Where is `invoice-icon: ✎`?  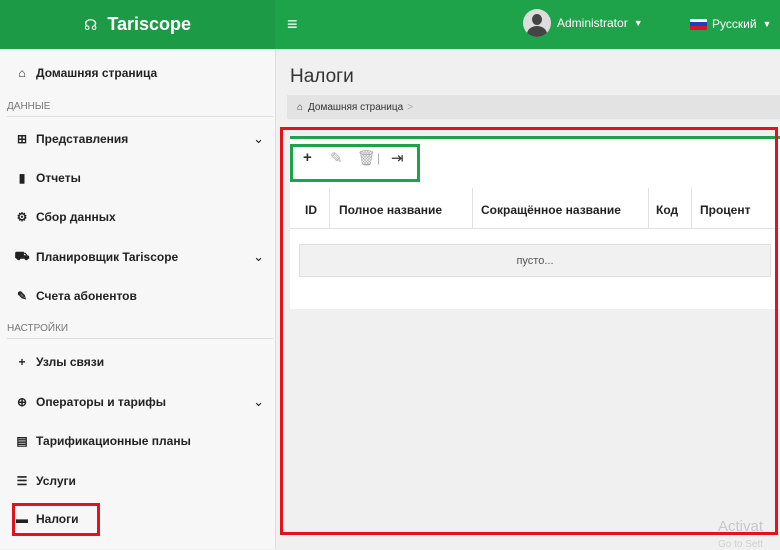
invoice-icon: ✎ is located at coordinates (22, 296).